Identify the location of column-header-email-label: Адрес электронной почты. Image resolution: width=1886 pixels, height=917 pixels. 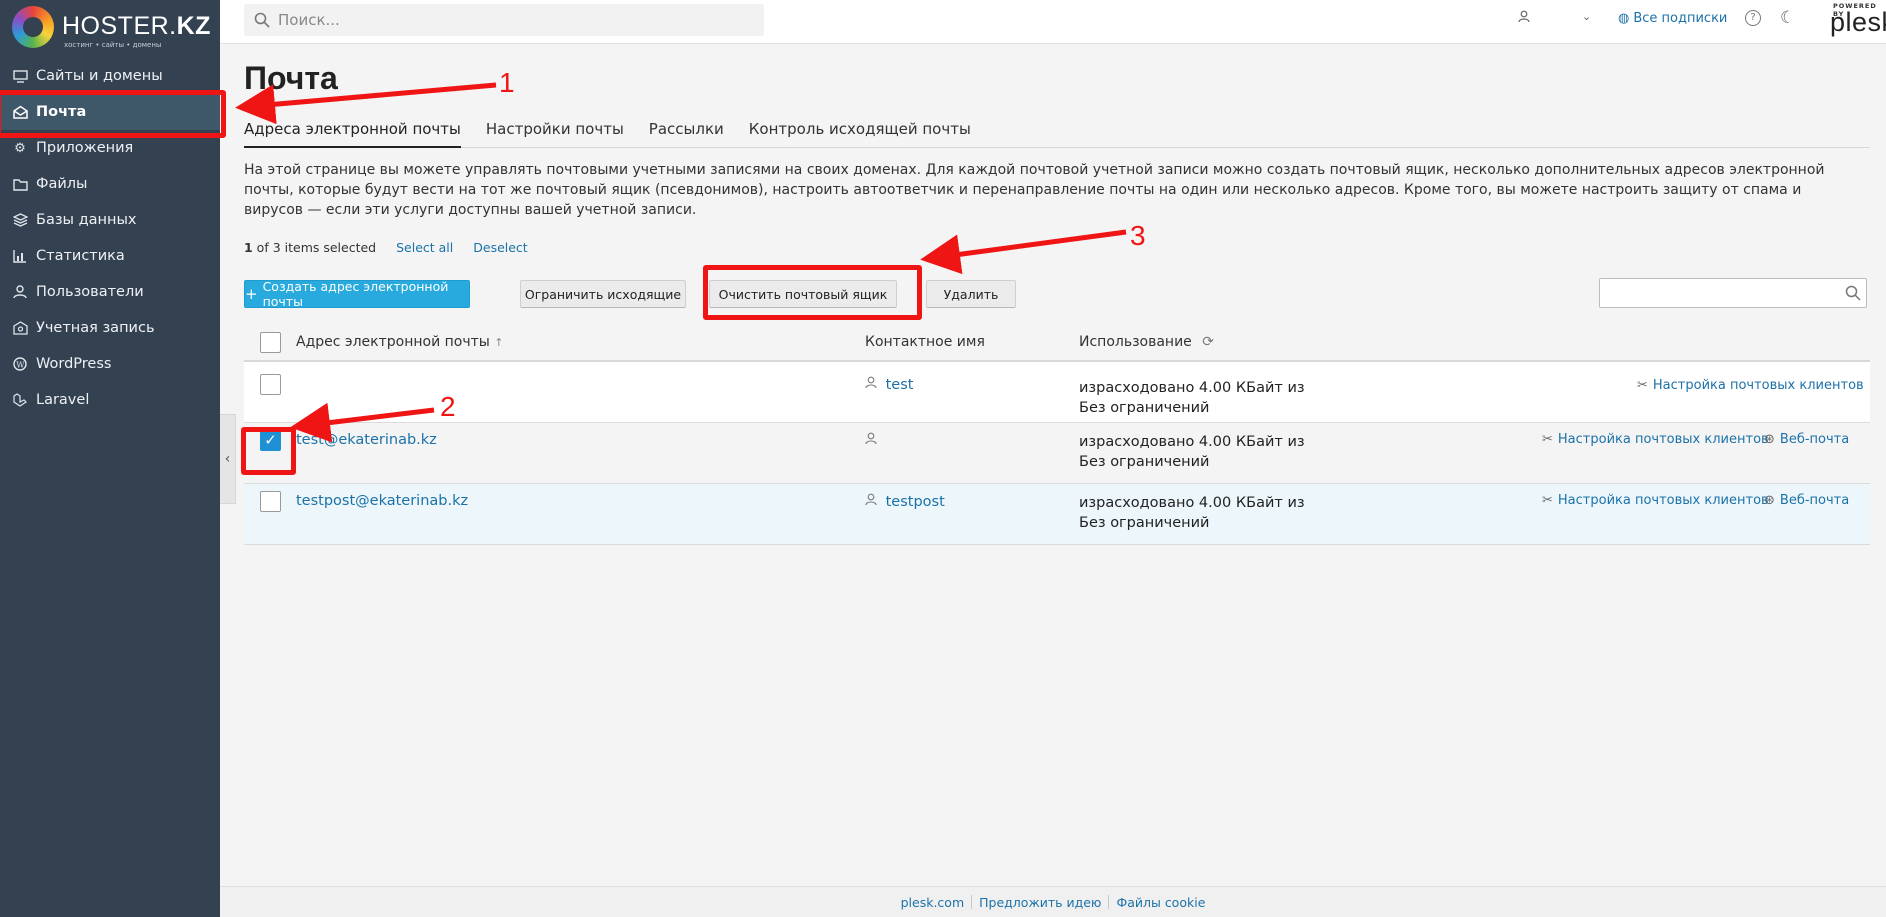
(393, 342).